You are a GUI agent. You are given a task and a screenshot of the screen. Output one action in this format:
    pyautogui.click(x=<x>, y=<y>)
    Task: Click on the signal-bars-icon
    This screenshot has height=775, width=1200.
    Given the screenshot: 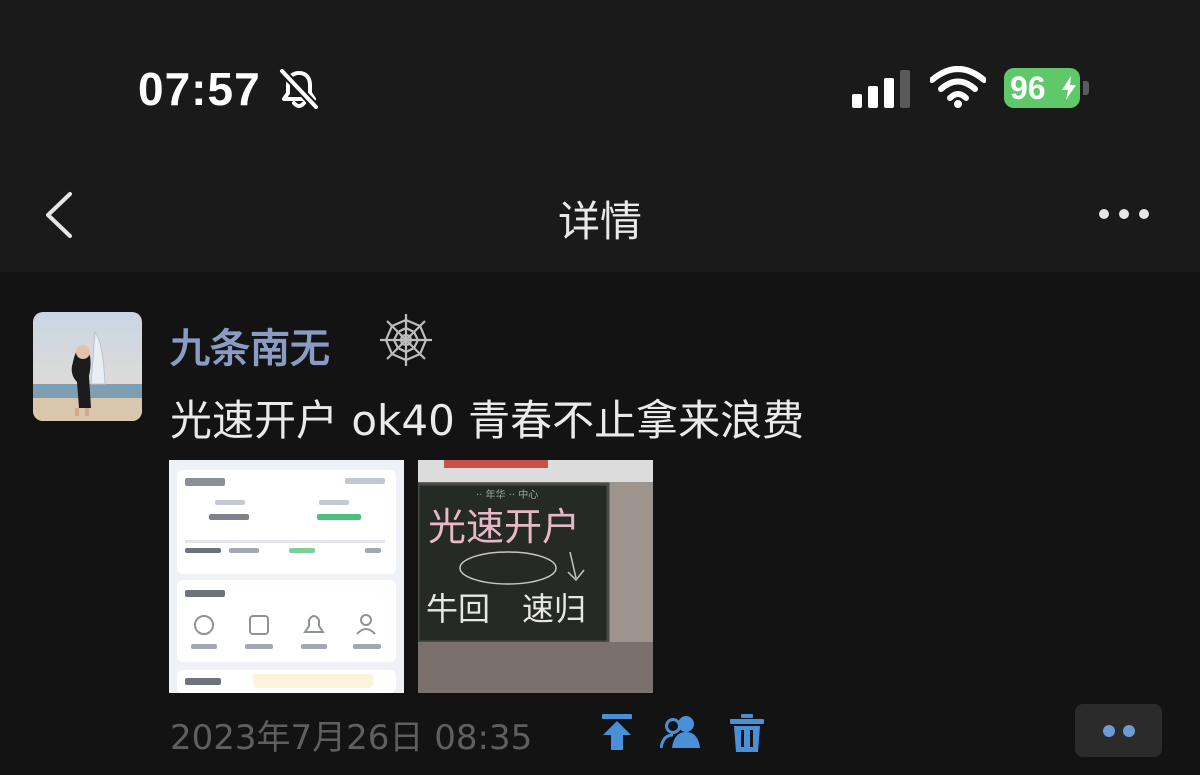 What is the action you would take?
    pyautogui.click(x=881, y=89)
    